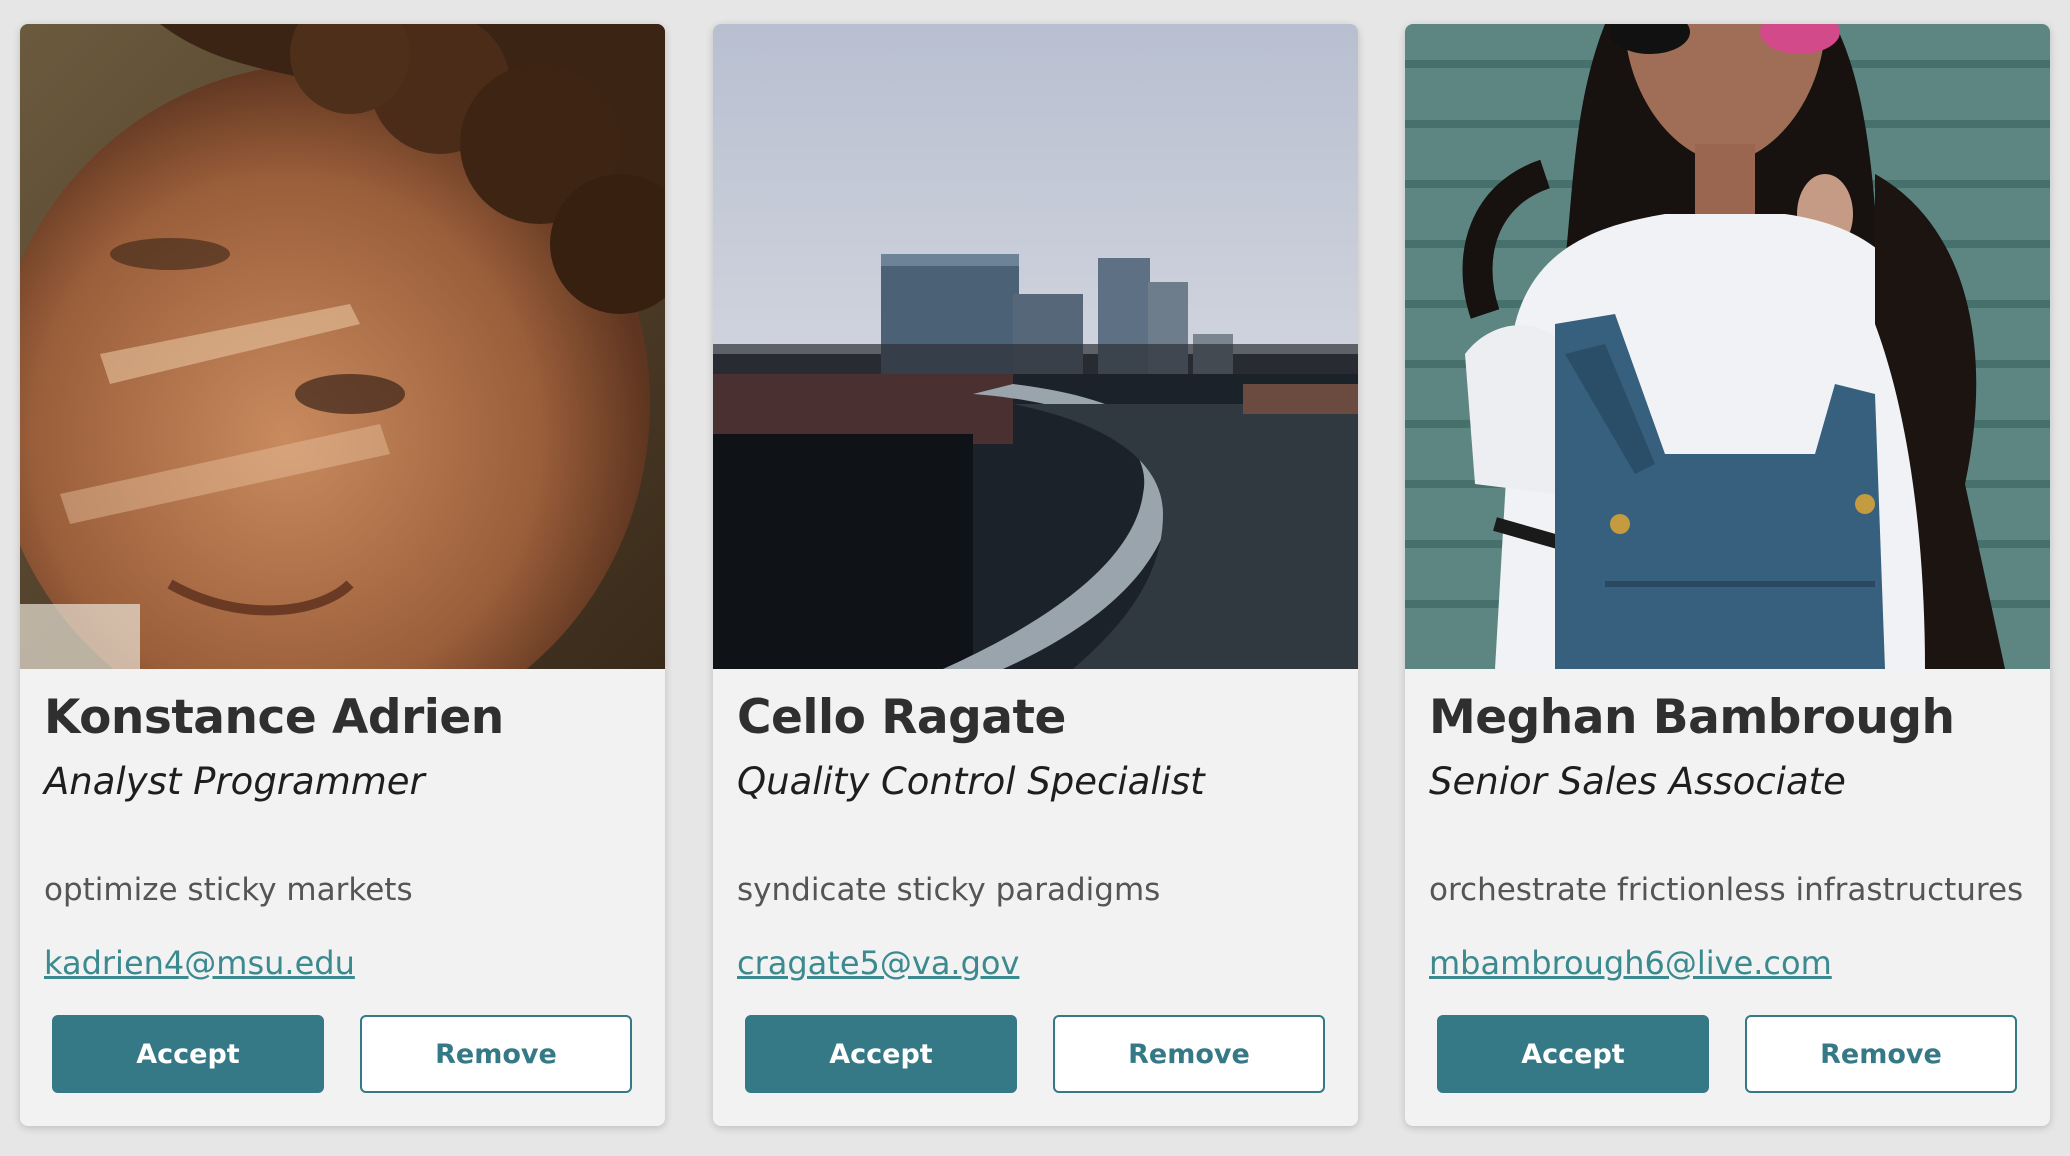  What do you see at coordinates (901, 717) in the screenshot?
I see `person-name: Cello Ragate` at bounding box center [901, 717].